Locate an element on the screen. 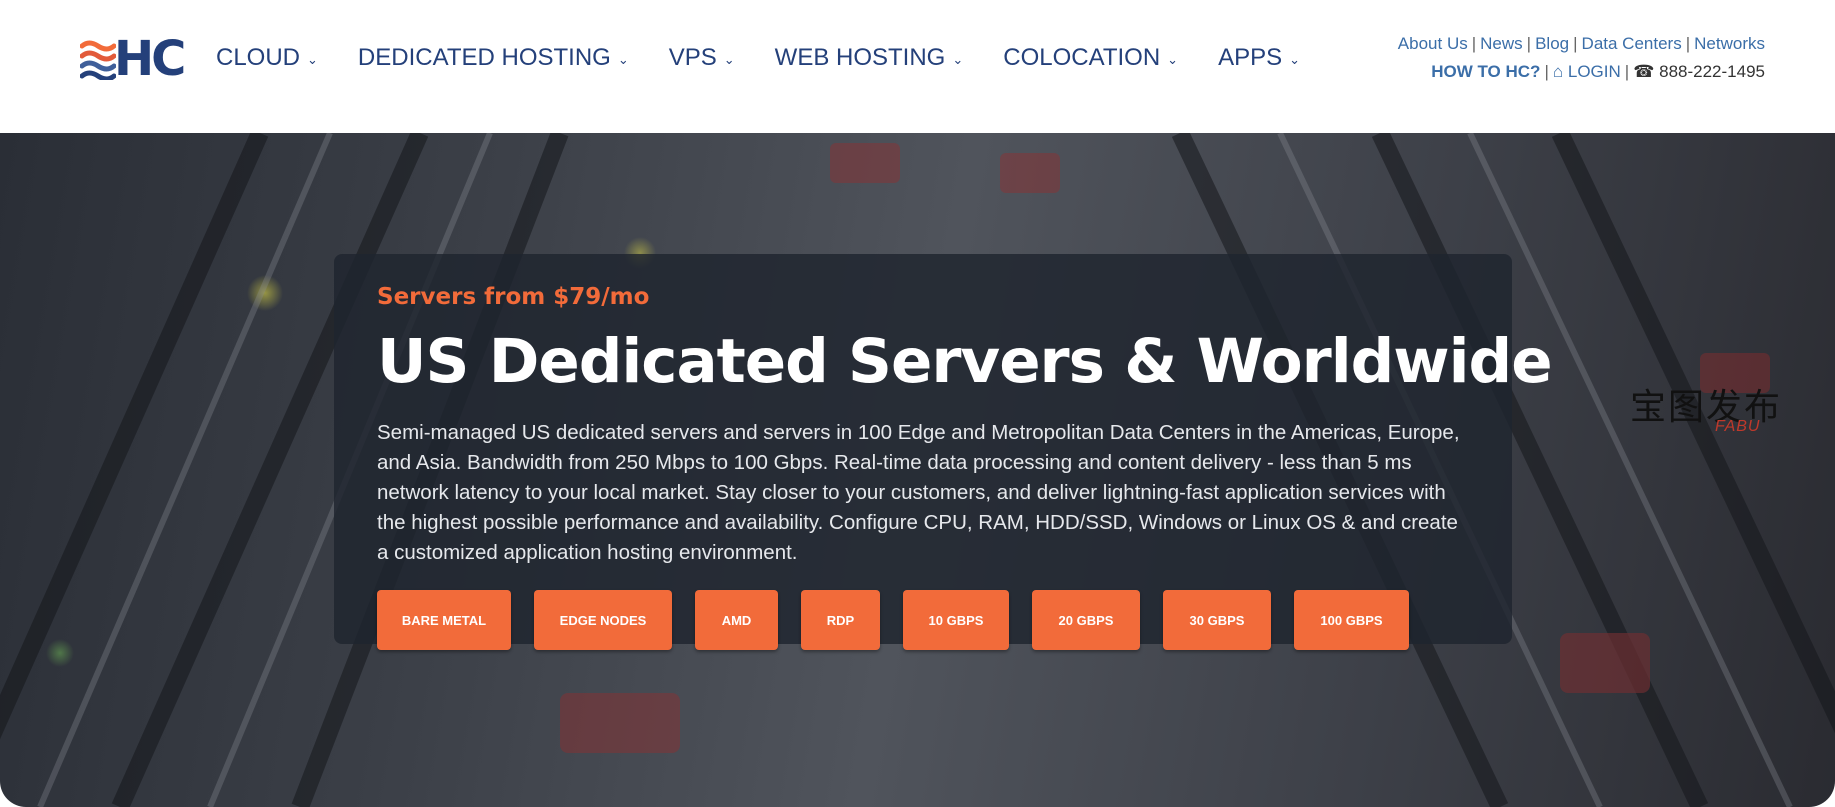  nav-item-colocation: COLOCATION ⌄ is located at coordinates (1090, 58).